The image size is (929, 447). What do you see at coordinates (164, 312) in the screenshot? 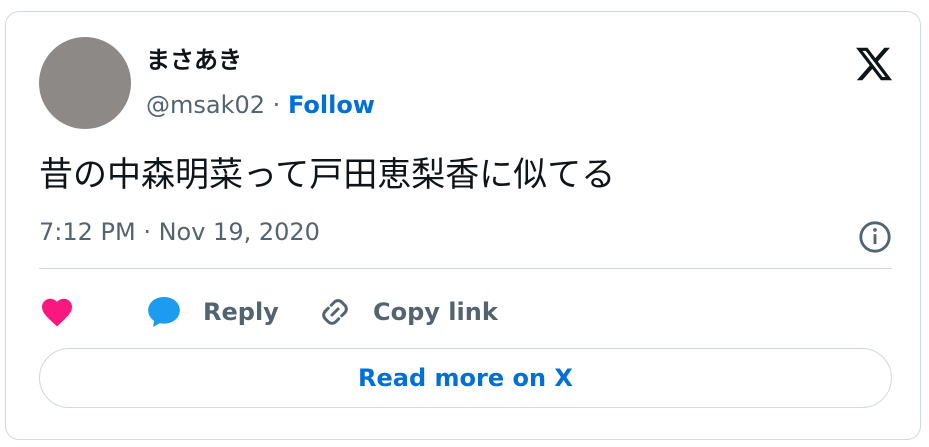
I see `reply-bubble-icon` at bounding box center [164, 312].